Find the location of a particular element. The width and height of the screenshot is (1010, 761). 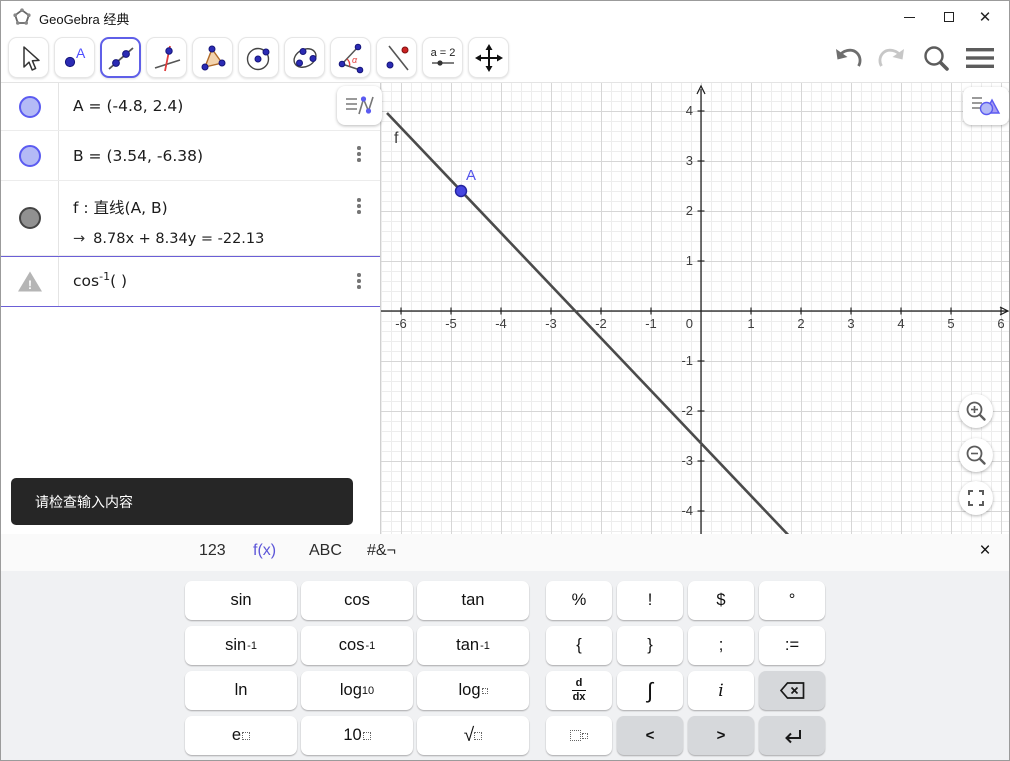

keyboard-tab-123: 123 is located at coordinates (212, 551).